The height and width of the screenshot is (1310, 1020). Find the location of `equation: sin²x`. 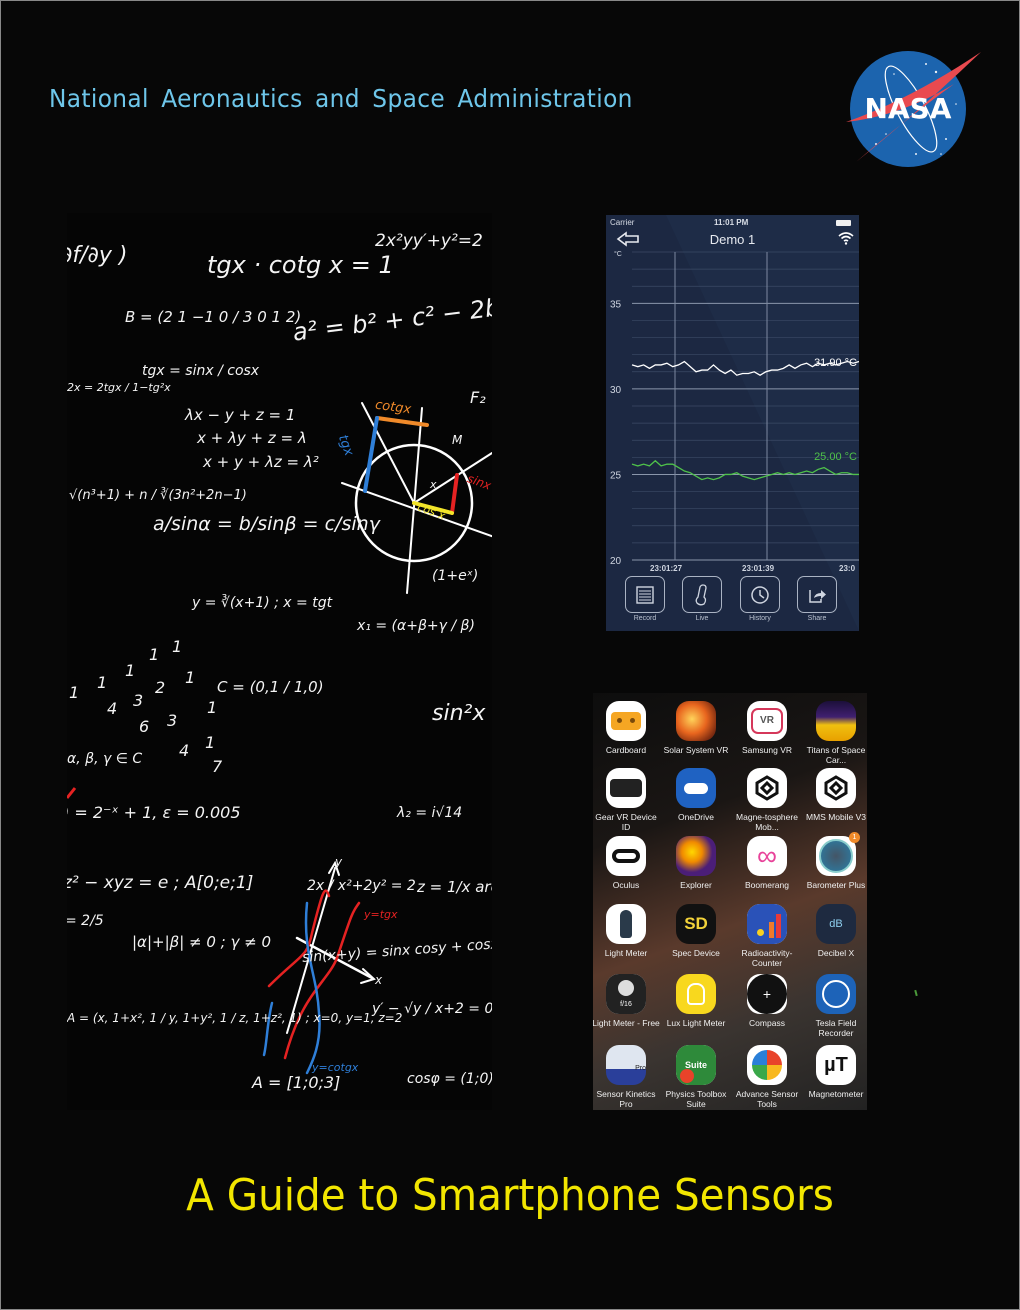

equation: sin²x is located at coordinates (459, 713).